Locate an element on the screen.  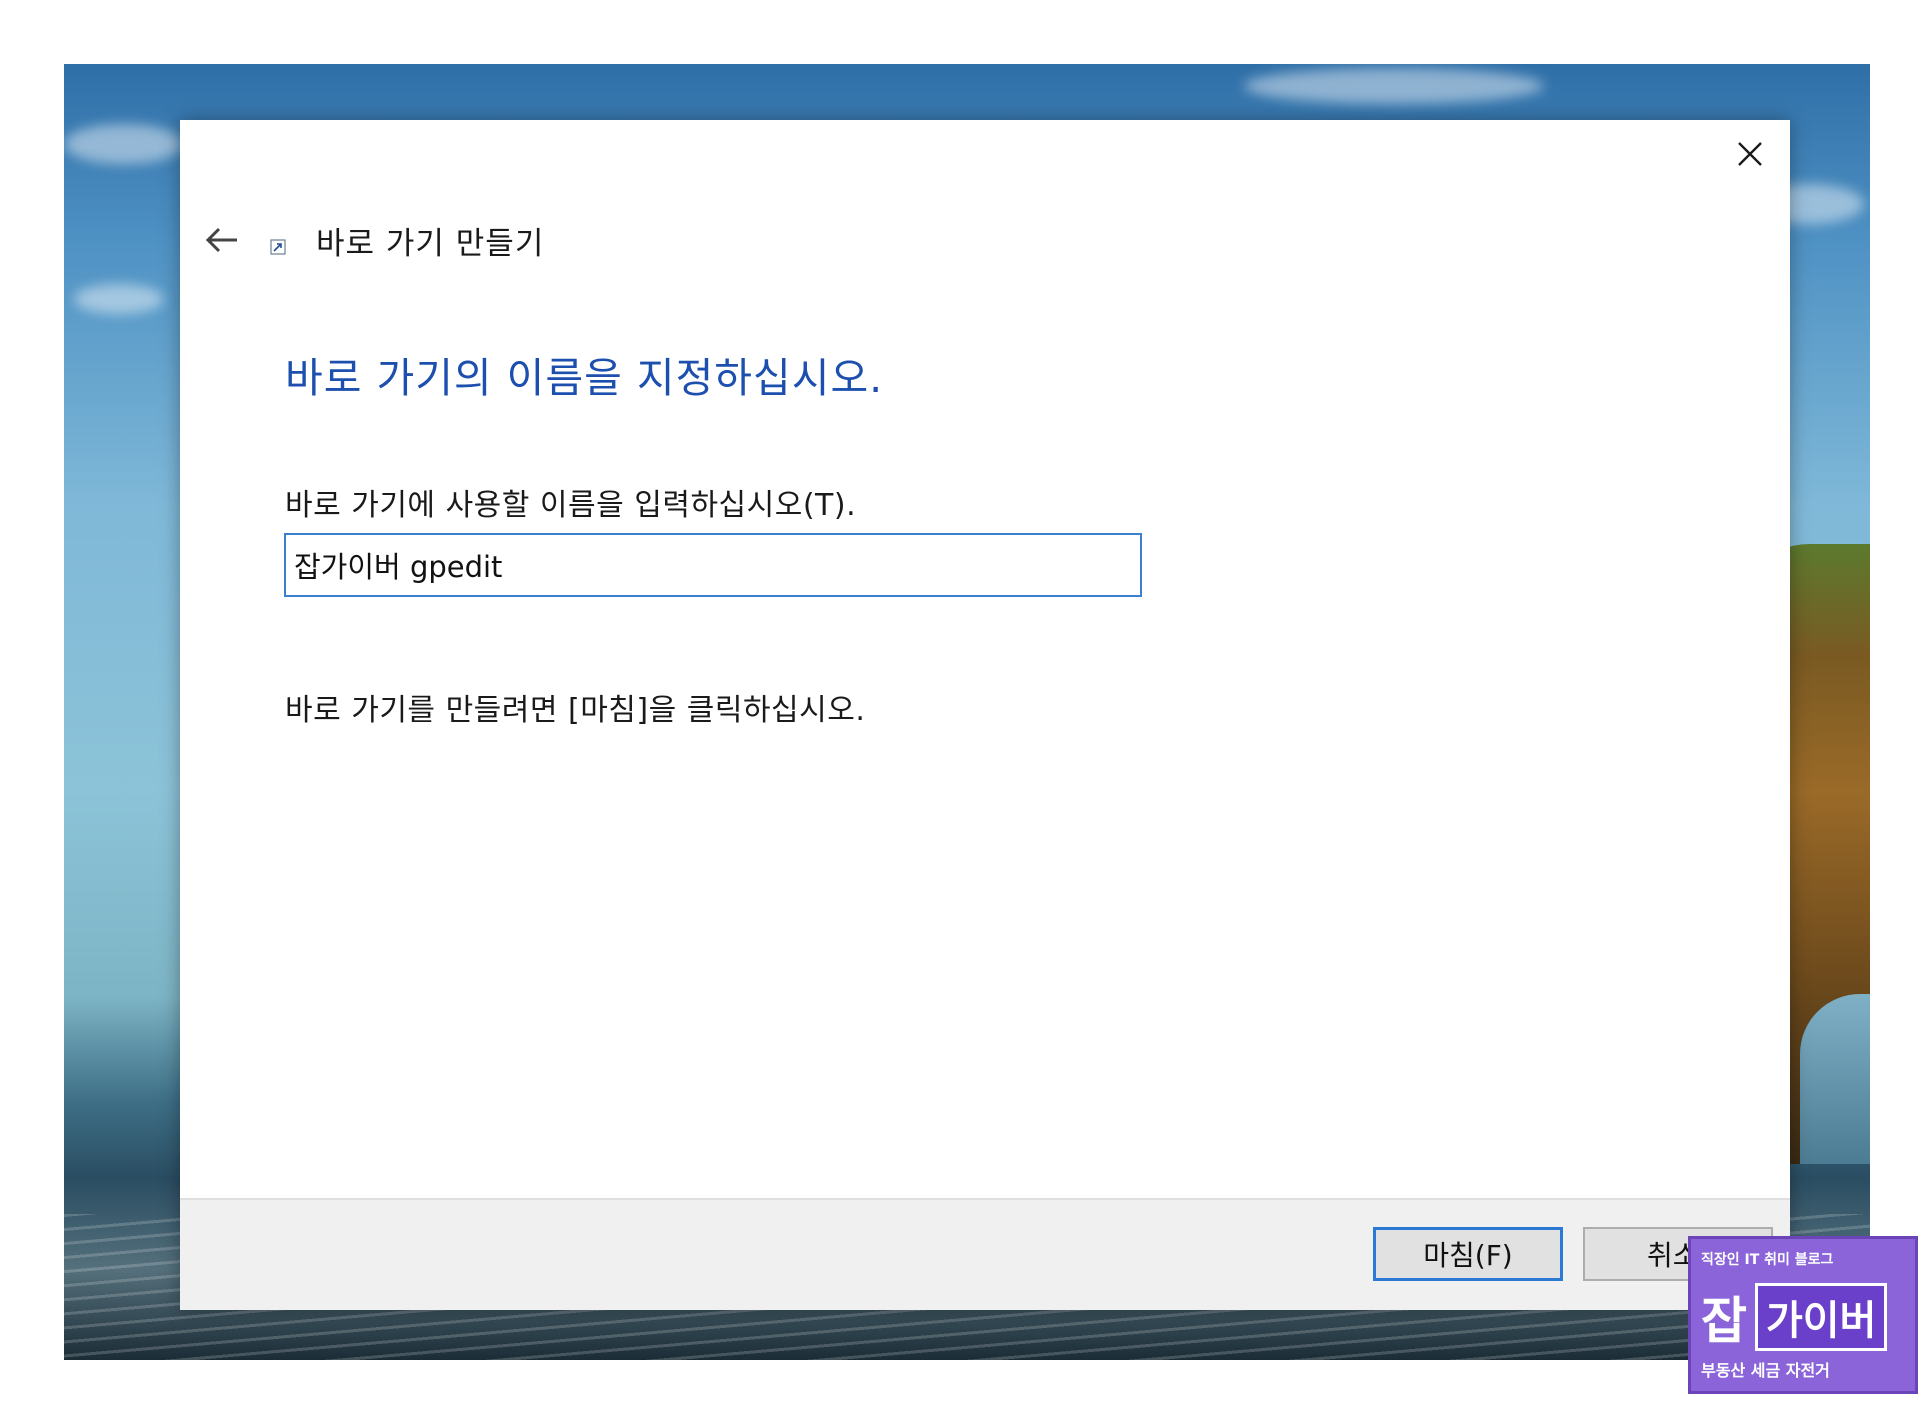
dialog-footer: 마침(F) 취소 is located at coordinates (985, 1254).